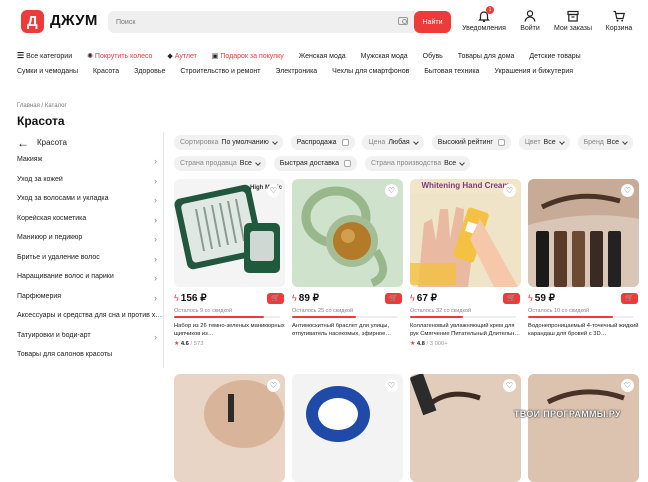  What do you see at coordinates (90, 205) in the screenshot?
I see `sidebar-item-haircare: Уход за волосами и укладка ›` at bounding box center [90, 205].